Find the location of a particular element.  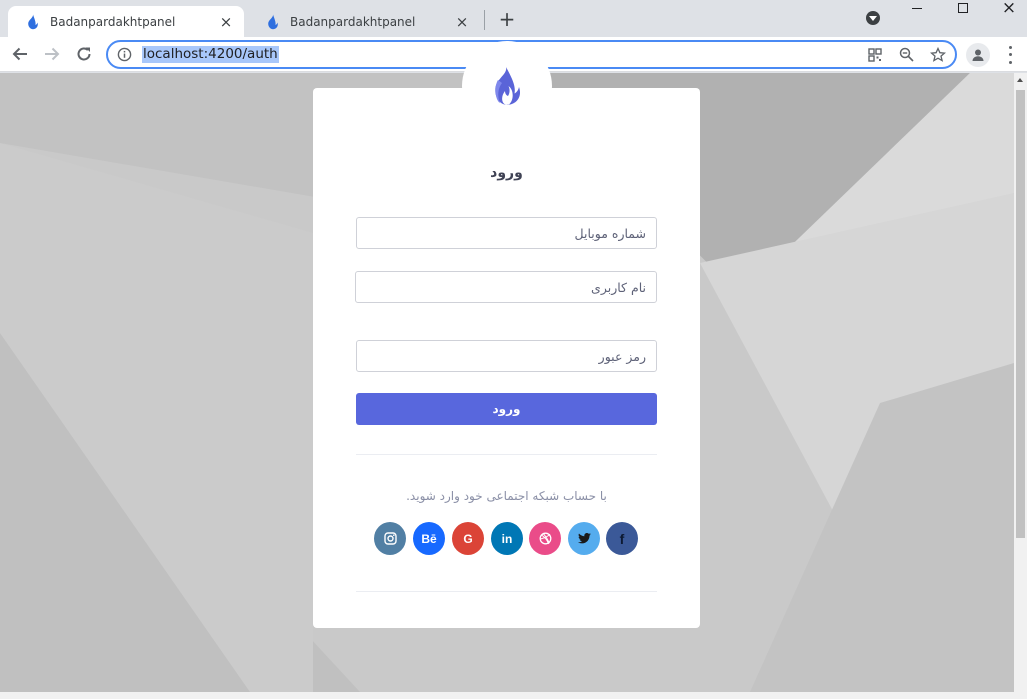

scroll-up-arrow-icon is located at coordinates (1020, 80).